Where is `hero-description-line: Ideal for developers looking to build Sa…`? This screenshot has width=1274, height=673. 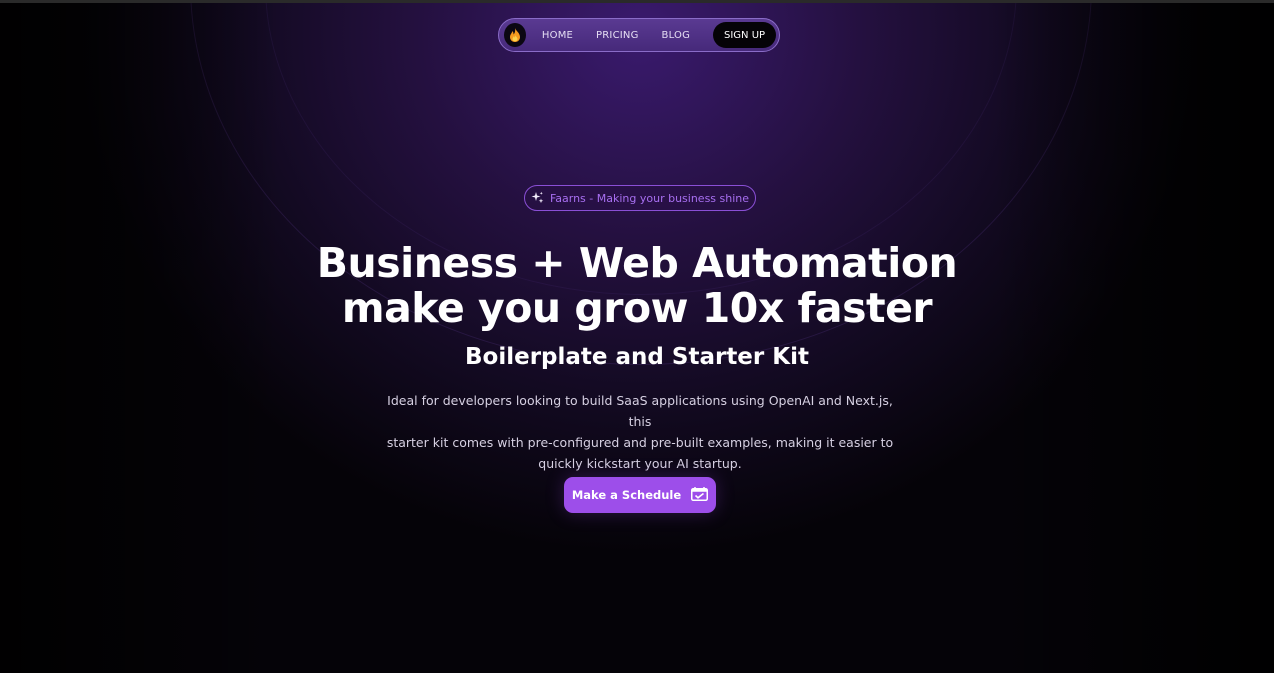
hero-description-line: Ideal for developers looking to build Sa… is located at coordinates (640, 411).